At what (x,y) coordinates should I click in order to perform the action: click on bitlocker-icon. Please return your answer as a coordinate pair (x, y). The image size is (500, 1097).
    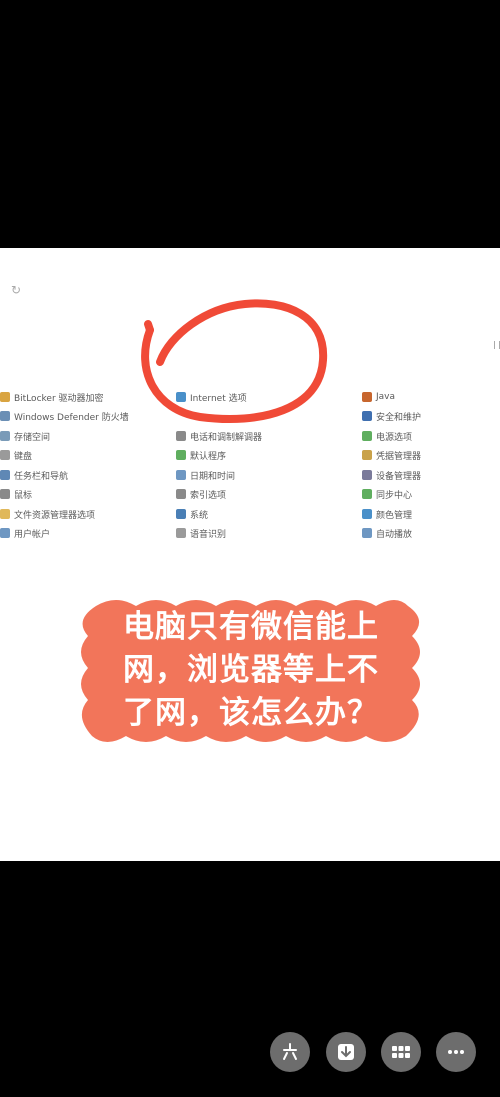
    Looking at the image, I should click on (5, 397).